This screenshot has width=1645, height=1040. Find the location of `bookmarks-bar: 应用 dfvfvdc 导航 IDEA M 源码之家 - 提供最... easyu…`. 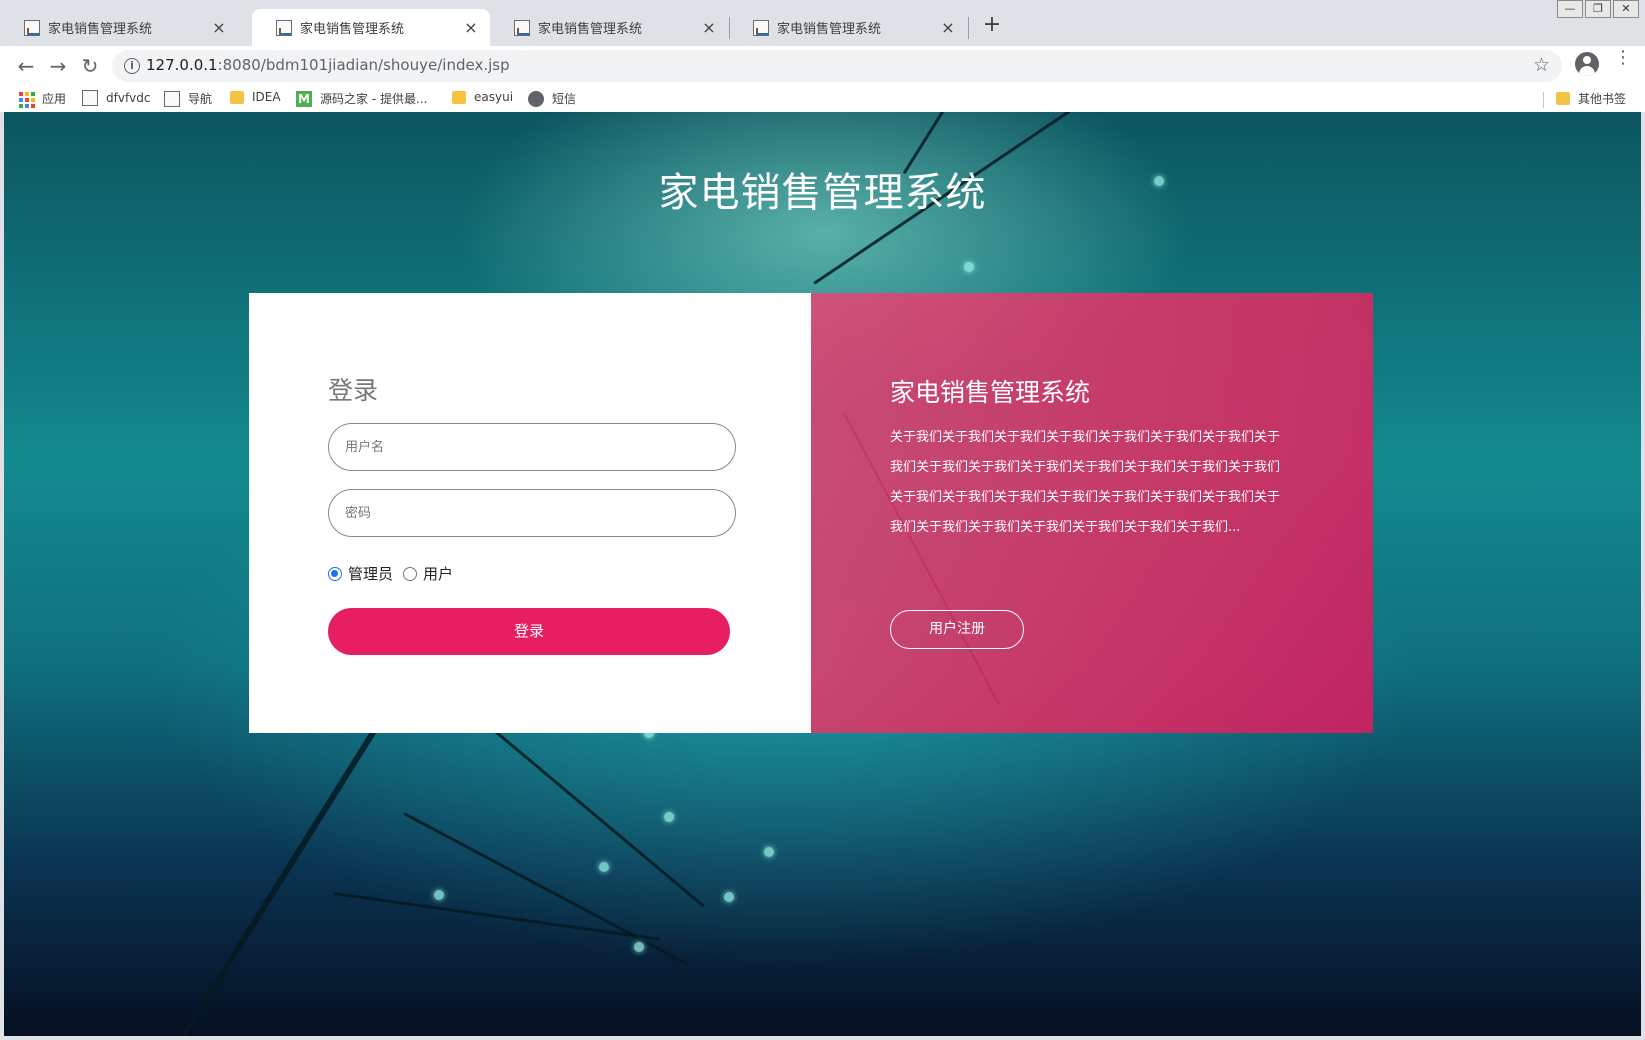

bookmarks-bar: 应用 dfvfvdc 导航 IDEA M 源码之家 - 提供最... easyu… is located at coordinates (822, 99).